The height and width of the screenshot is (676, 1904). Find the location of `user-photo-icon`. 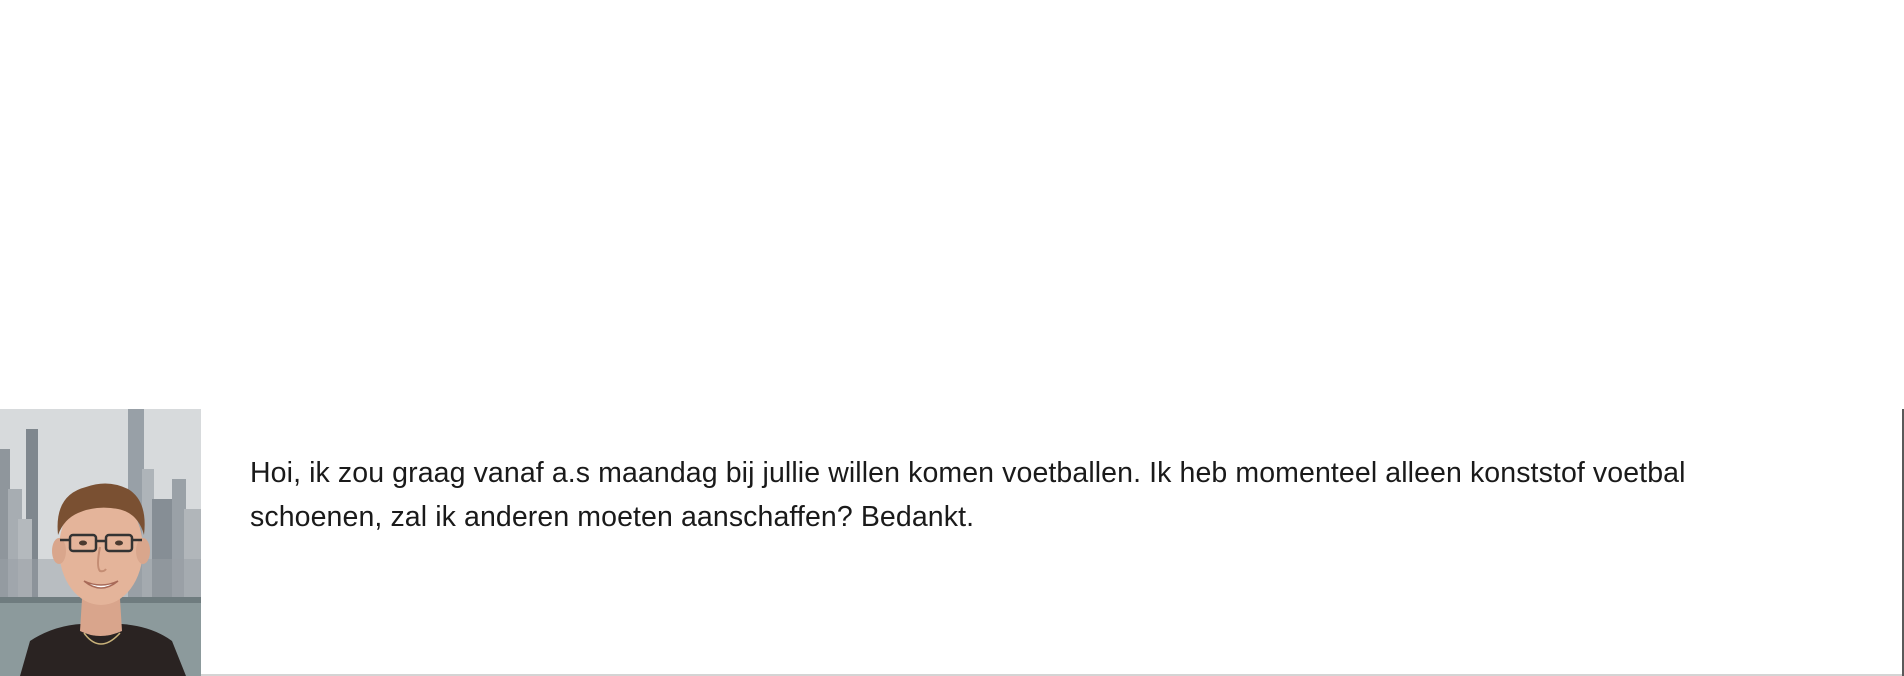

user-photo-icon is located at coordinates (100, 542).